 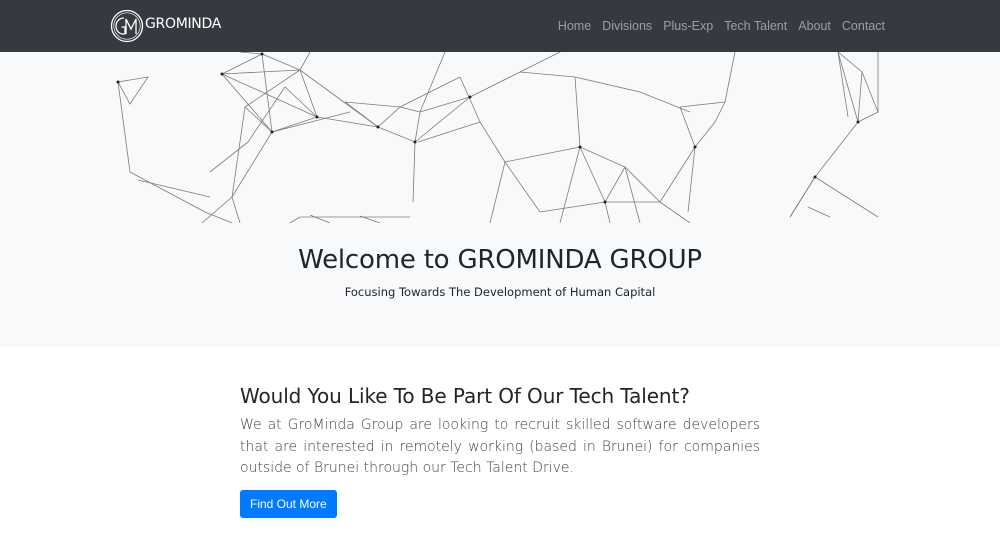 I want to click on brand-link: GROMINDA, so click(x=165, y=26).